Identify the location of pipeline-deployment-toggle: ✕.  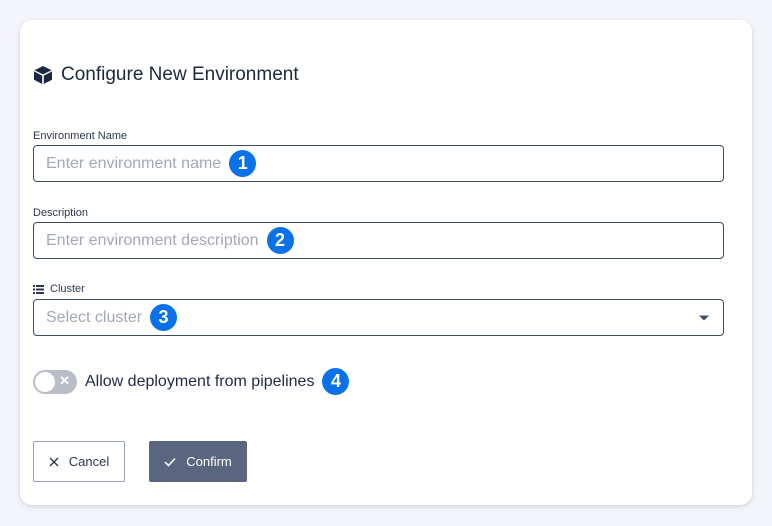
(55, 381).